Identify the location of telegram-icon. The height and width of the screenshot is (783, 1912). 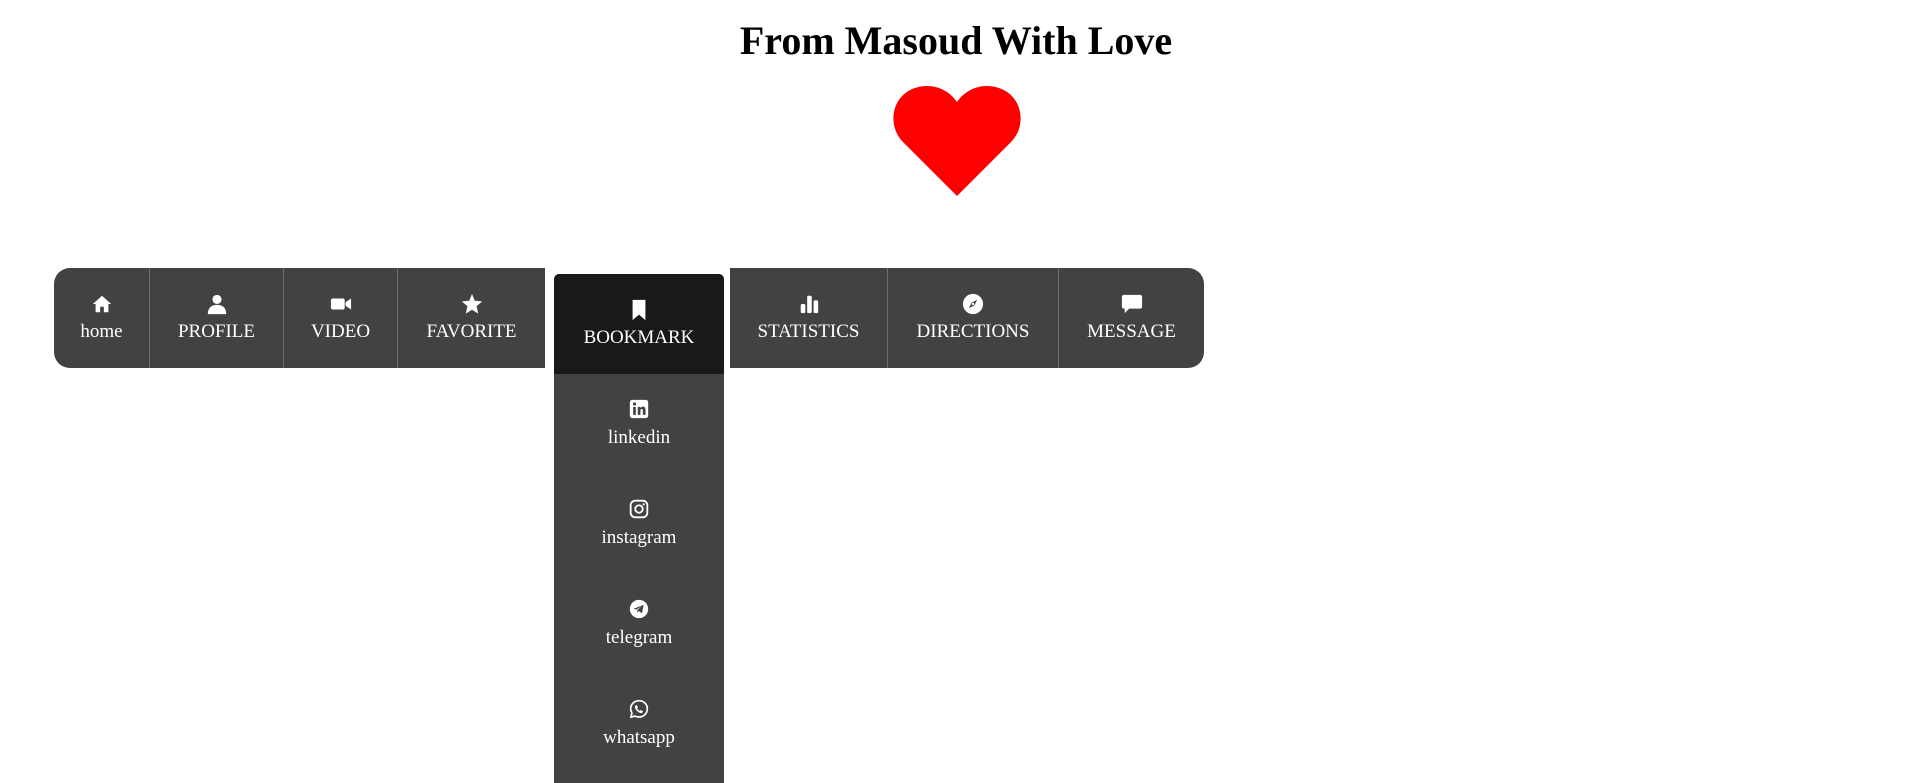
(639, 609).